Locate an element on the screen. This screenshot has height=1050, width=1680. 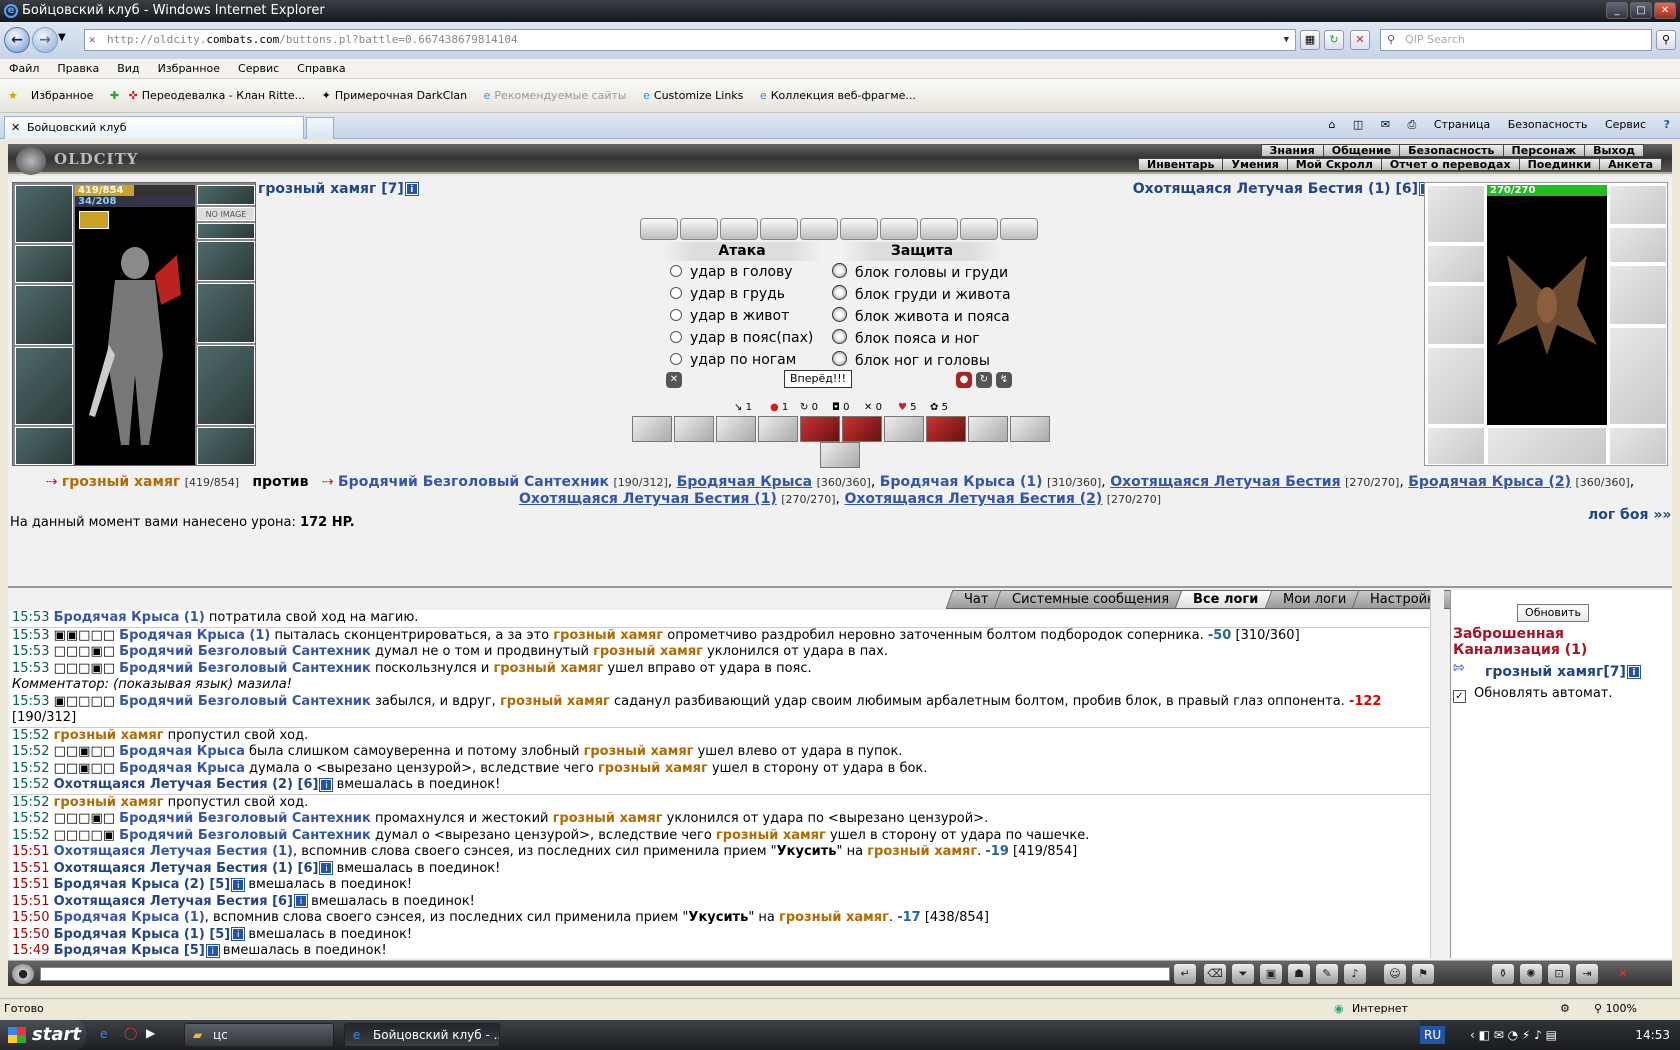
vs-enemy: Бродячий Безголовый Сантехник is located at coordinates (473, 482).